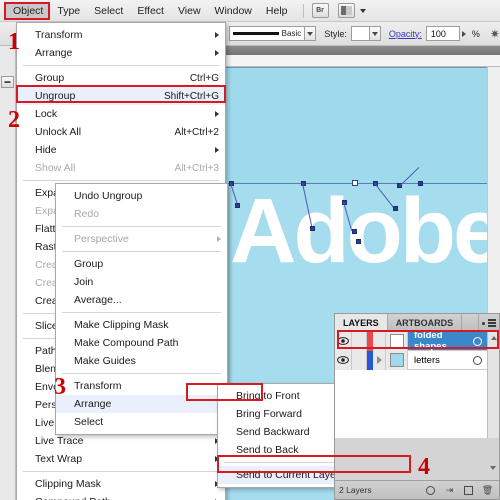  I want to click on layer-name-label: folded shapes, so click(440, 341).